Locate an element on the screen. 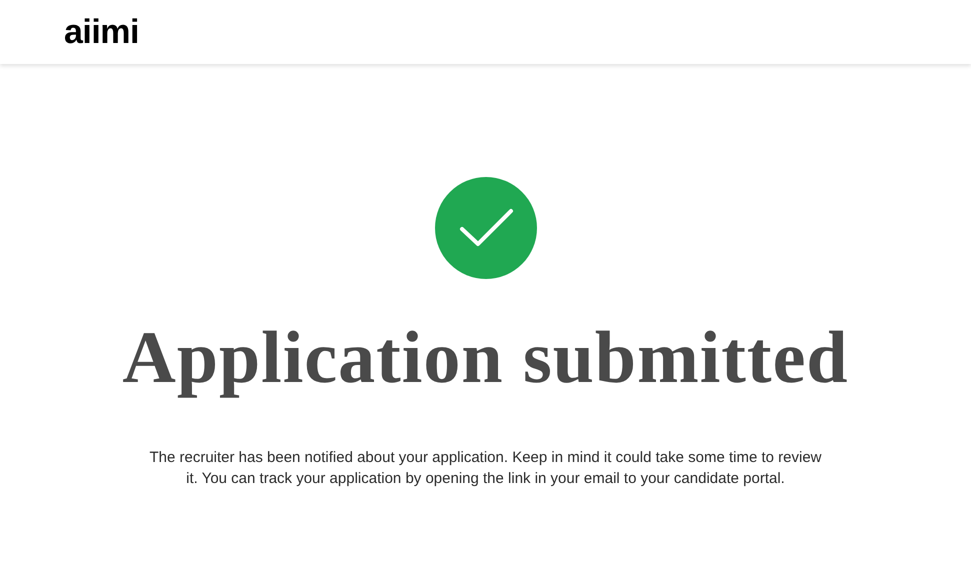 The image size is (971, 587). logo: aiimi is located at coordinates (101, 32).